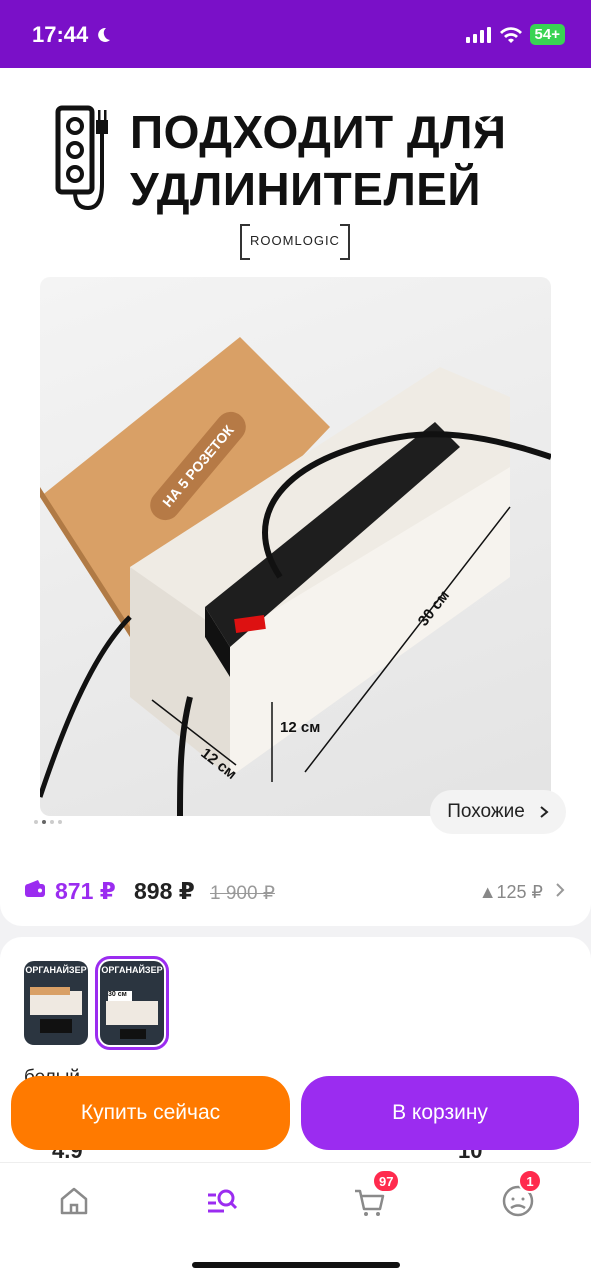 The width and height of the screenshot is (591, 1280). What do you see at coordinates (67, 1156) in the screenshot?
I see `rating-value: 4.9` at bounding box center [67, 1156].